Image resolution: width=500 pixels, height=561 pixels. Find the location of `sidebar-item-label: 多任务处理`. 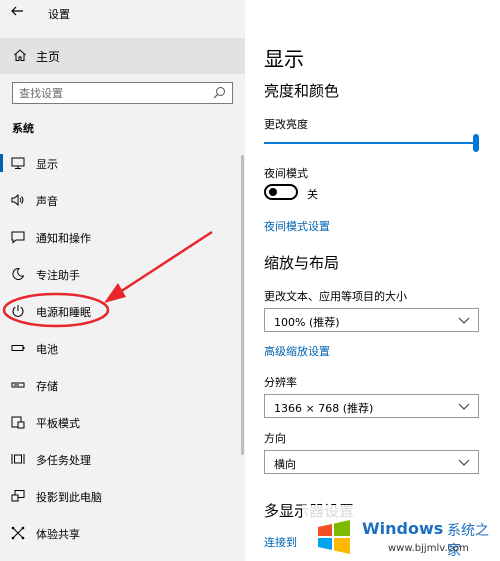

sidebar-item-label: 多任务处理 is located at coordinates (63, 460).